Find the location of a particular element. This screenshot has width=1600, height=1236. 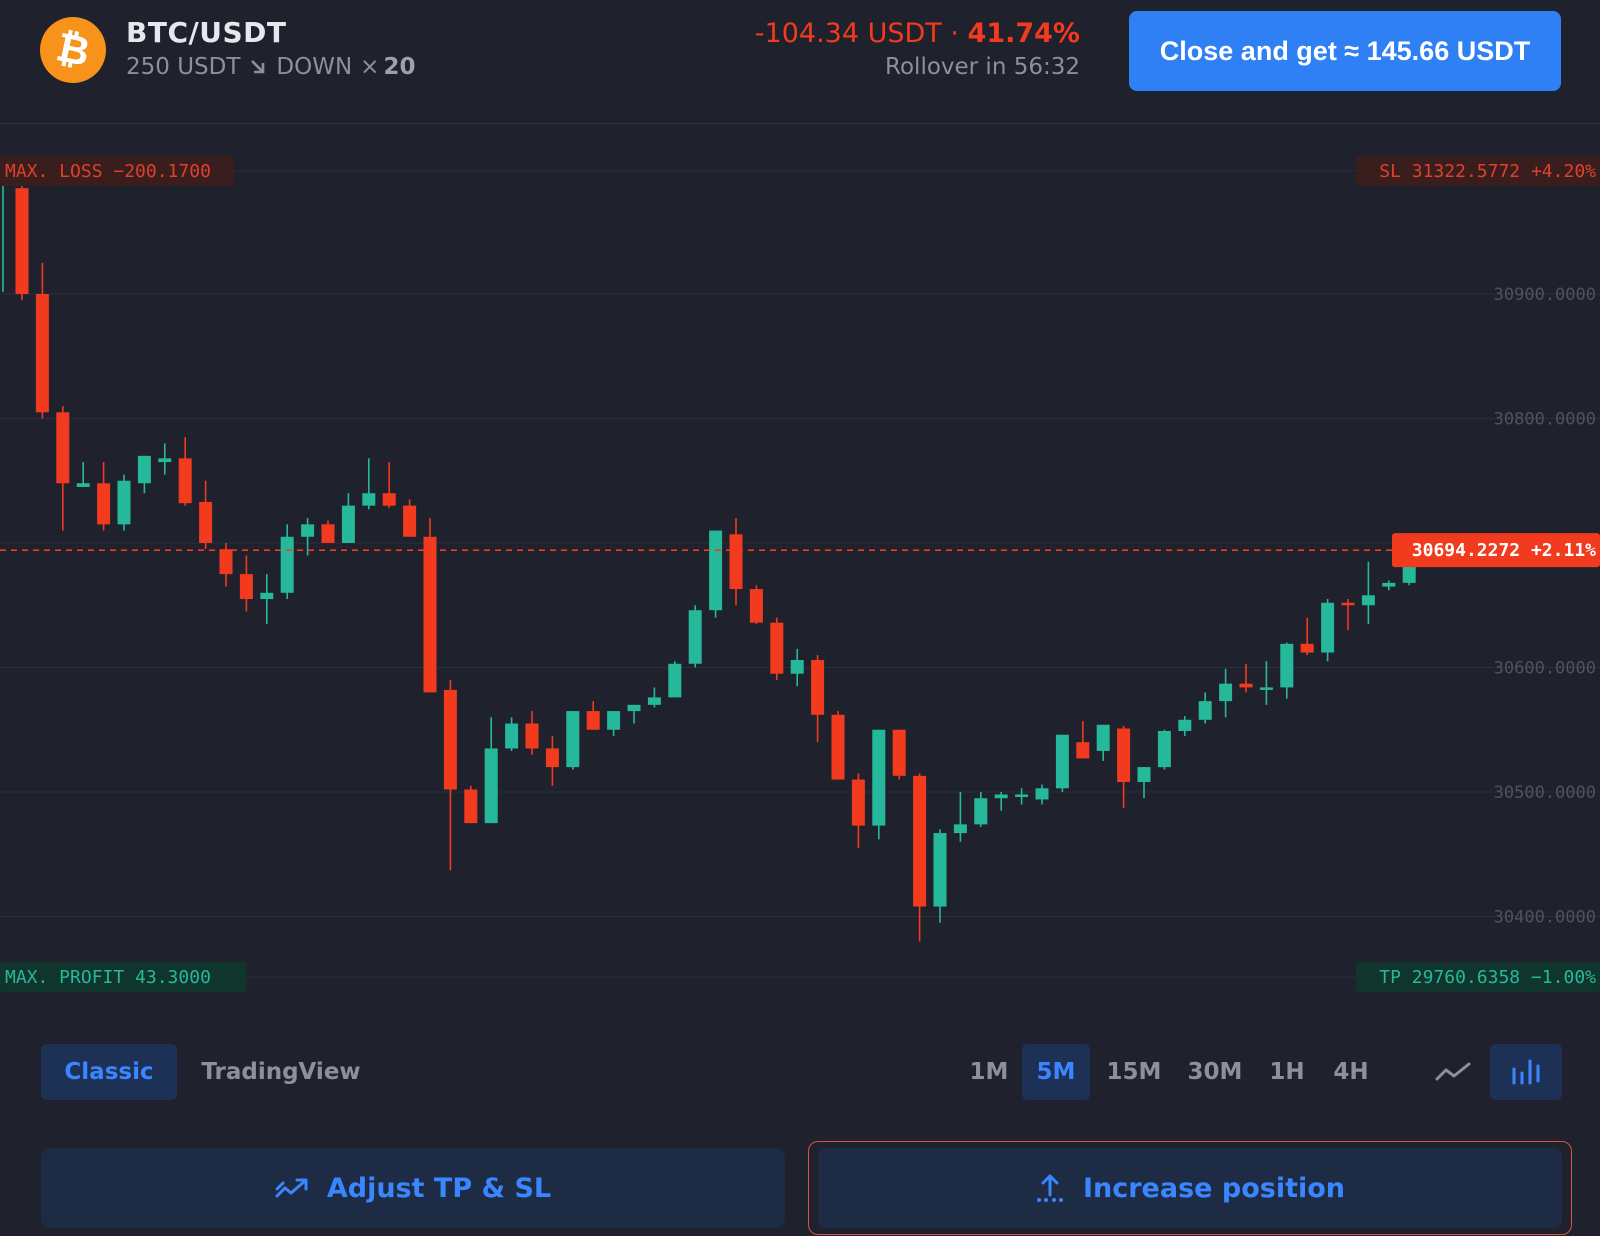

increase-position-button: Increase position is located at coordinates (1190, 1188).